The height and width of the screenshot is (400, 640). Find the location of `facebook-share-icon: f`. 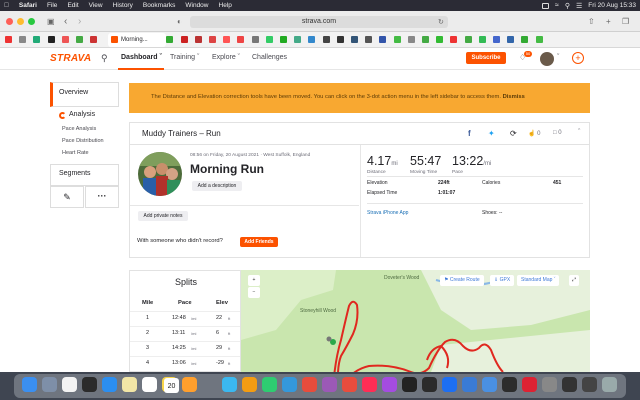

facebook-share-icon: f is located at coordinates (469, 133).